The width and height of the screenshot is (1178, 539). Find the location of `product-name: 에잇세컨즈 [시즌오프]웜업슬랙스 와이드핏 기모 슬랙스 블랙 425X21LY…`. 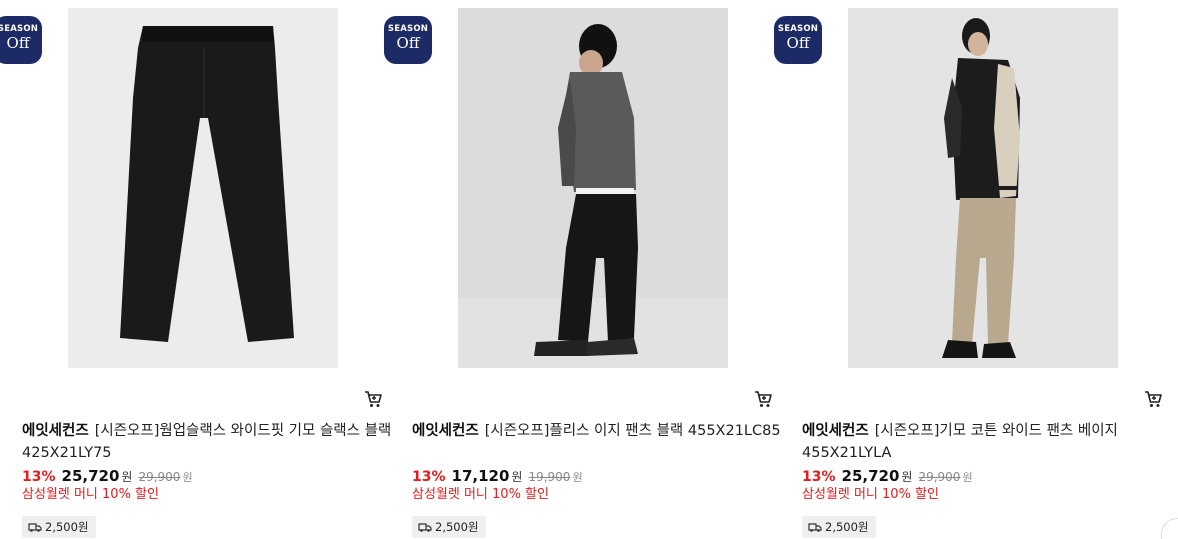

product-name: 에잇세컨즈 [시즌오프]웜업슬랙스 와이드핏 기모 슬랙스 블랙 425X21LY… is located at coordinates (208, 442).